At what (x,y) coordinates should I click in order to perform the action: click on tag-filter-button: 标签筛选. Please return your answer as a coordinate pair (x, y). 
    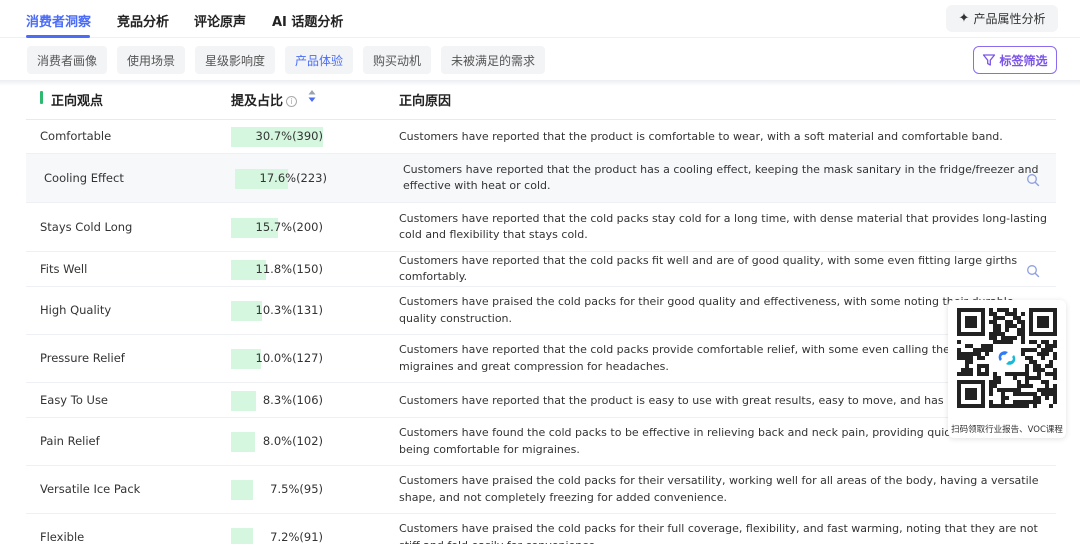
    Looking at the image, I should click on (1015, 60).